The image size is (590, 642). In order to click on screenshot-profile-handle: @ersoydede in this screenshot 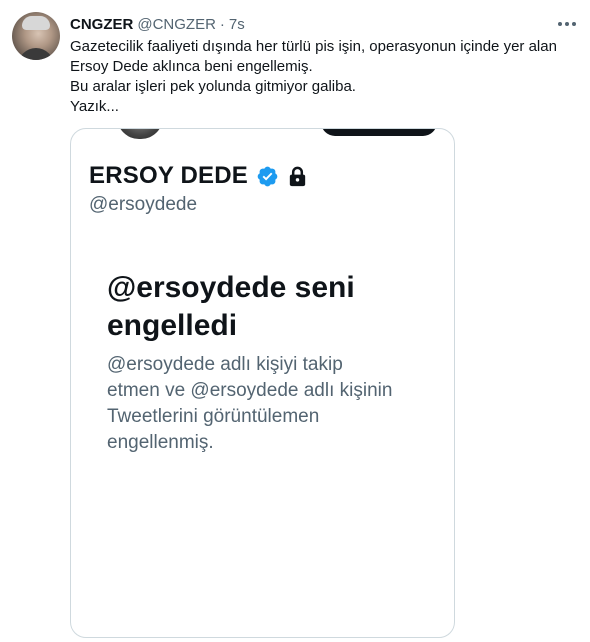, I will do `click(143, 204)`.